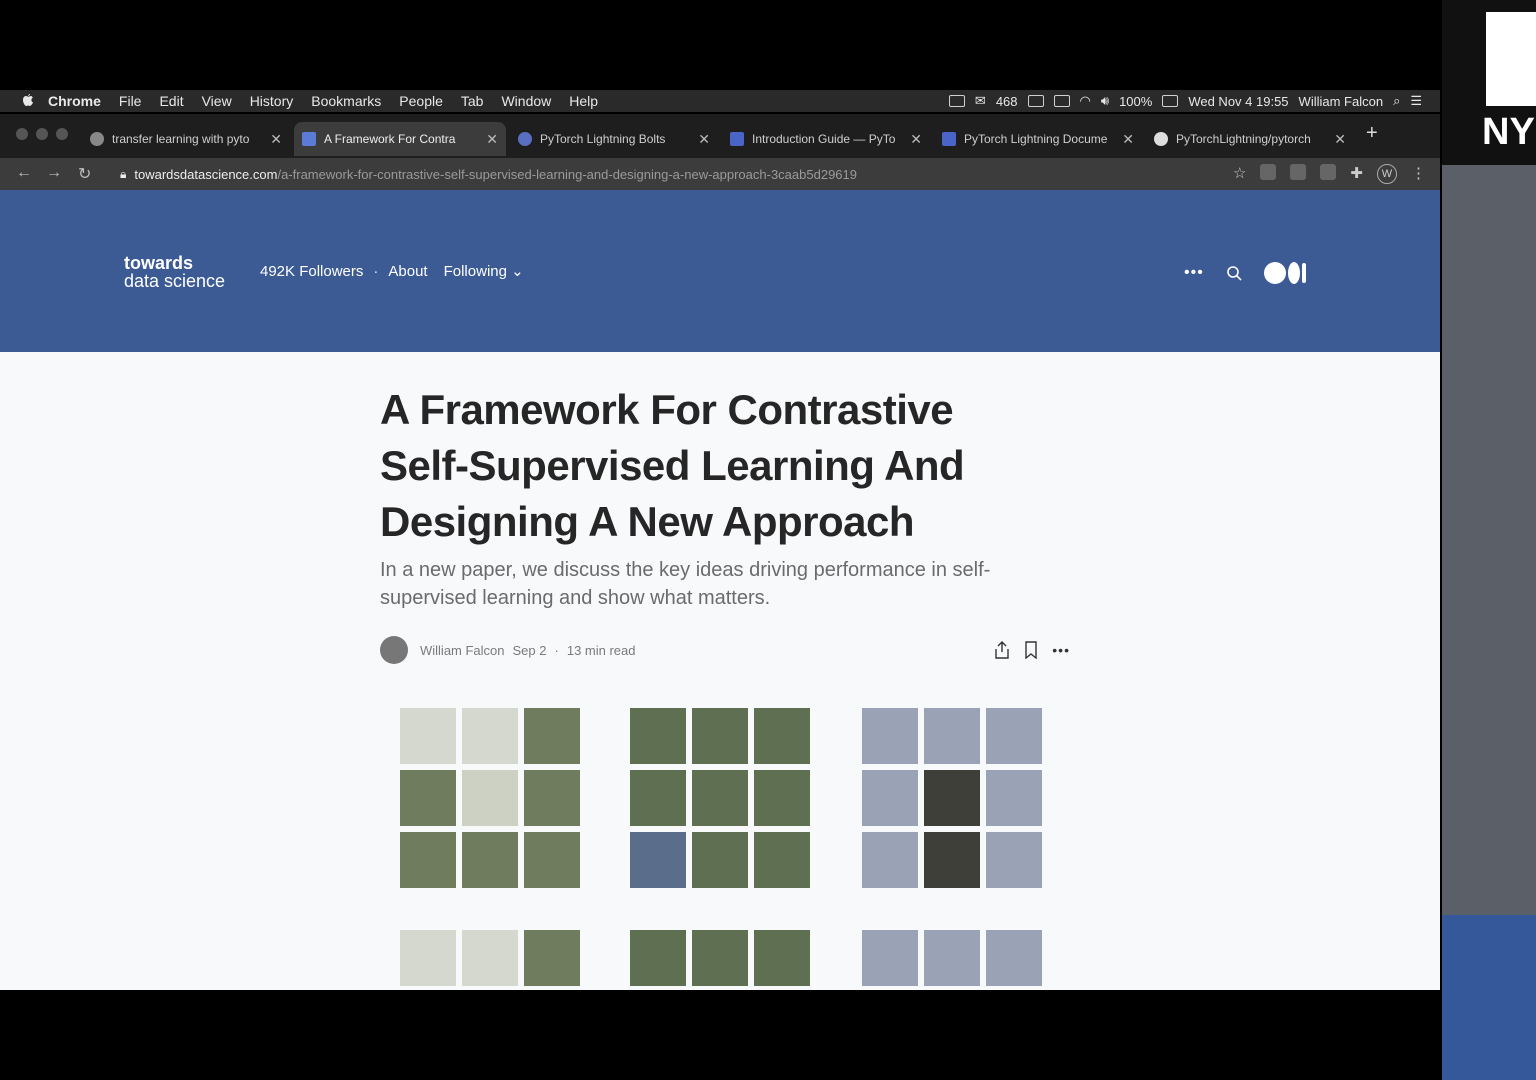 This screenshot has width=1536, height=1080. What do you see at coordinates (1234, 273) in the screenshot?
I see `search-icon` at bounding box center [1234, 273].